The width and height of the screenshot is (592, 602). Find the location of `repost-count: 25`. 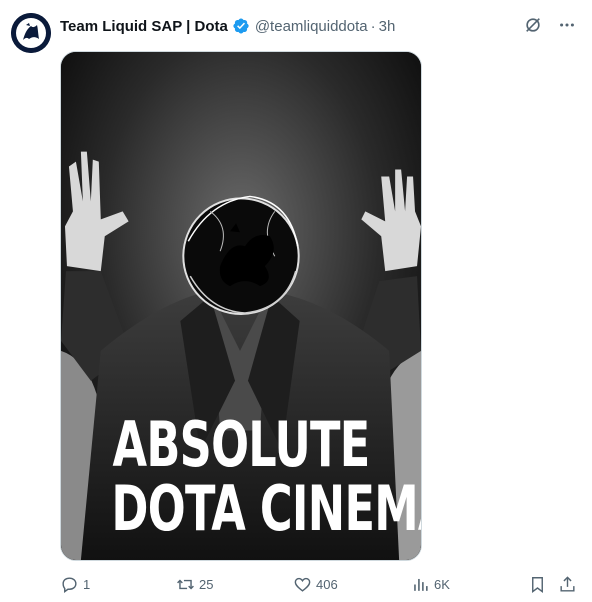

repost-count: 25 is located at coordinates (206, 584).